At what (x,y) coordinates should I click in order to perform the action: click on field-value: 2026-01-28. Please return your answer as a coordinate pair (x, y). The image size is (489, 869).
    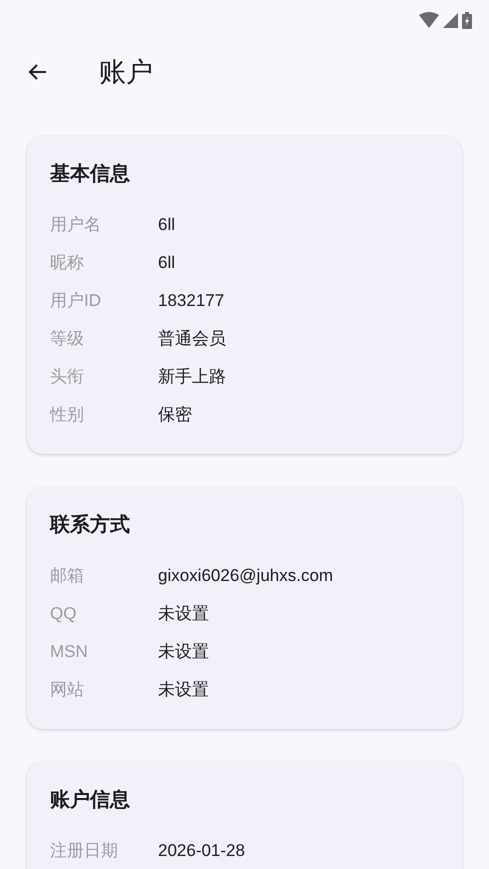
    Looking at the image, I should click on (201, 851).